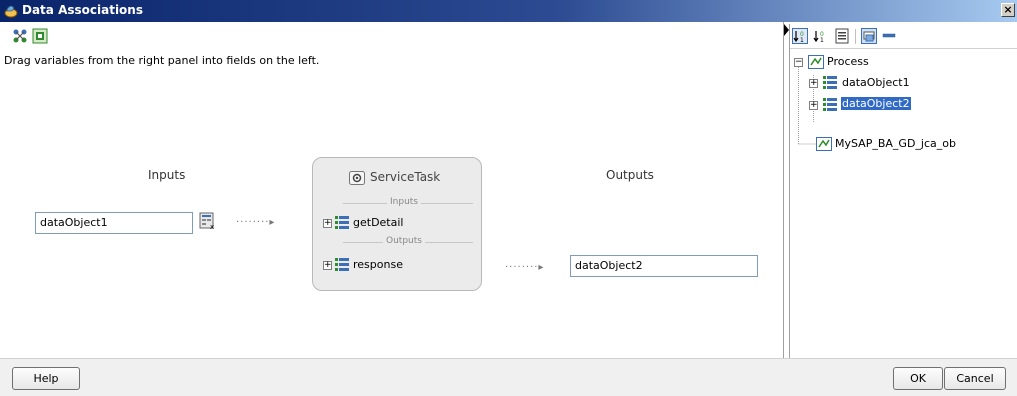  I want to click on service-task-icon, so click(357, 178).